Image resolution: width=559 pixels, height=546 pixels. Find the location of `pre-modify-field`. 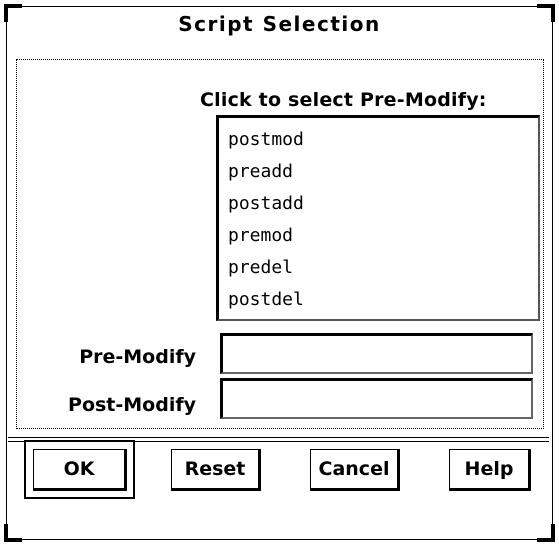

pre-modify-field is located at coordinates (376, 353).